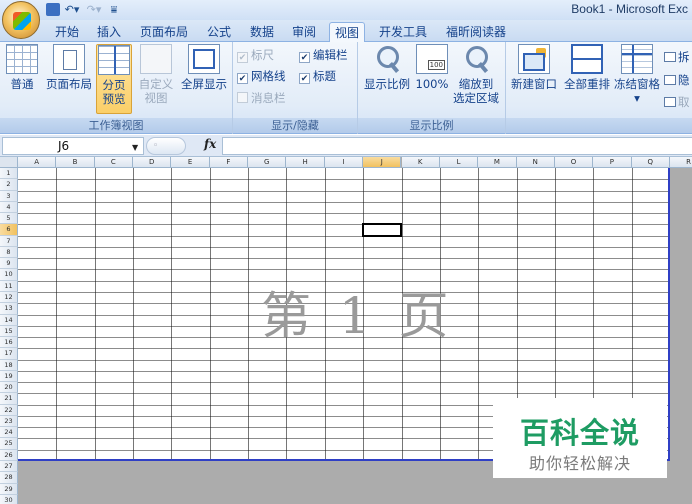 This screenshot has height=504, width=692. What do you see at coordinates (304, 32) in the screenshot?
I see `tab-review: 审阅` at bounding box center [304, 32].